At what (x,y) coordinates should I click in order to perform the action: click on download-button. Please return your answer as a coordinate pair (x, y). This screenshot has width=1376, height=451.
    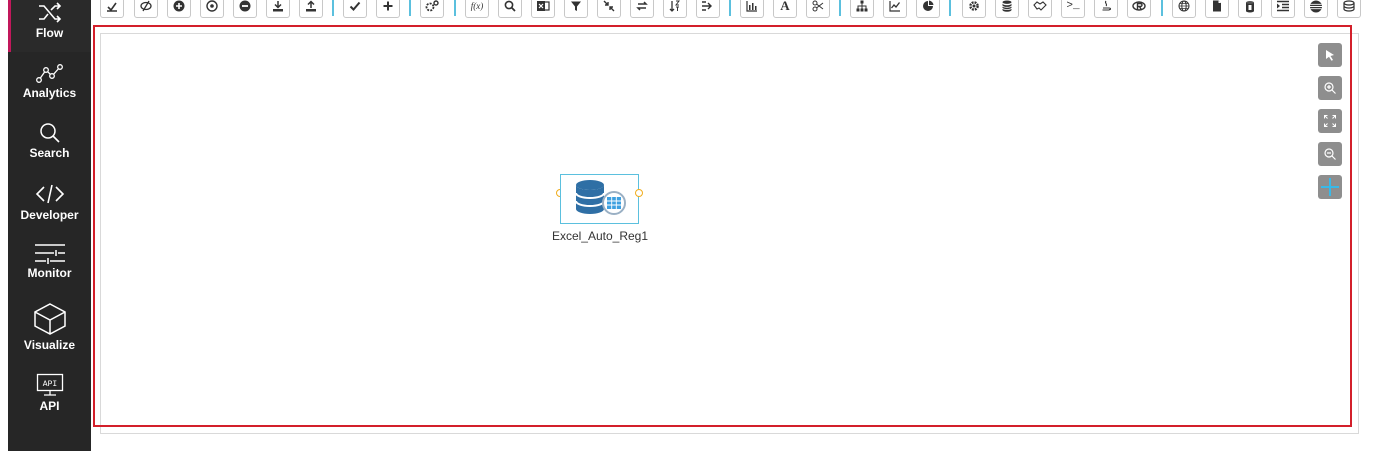
    Looking at the image, I should click on (278, 9).